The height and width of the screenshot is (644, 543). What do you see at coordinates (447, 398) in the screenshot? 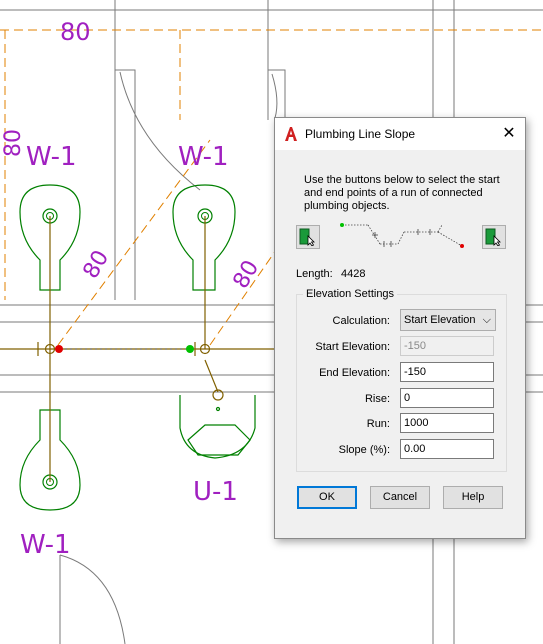
I see `rise-field: 0` at bounding box center [447, 398].